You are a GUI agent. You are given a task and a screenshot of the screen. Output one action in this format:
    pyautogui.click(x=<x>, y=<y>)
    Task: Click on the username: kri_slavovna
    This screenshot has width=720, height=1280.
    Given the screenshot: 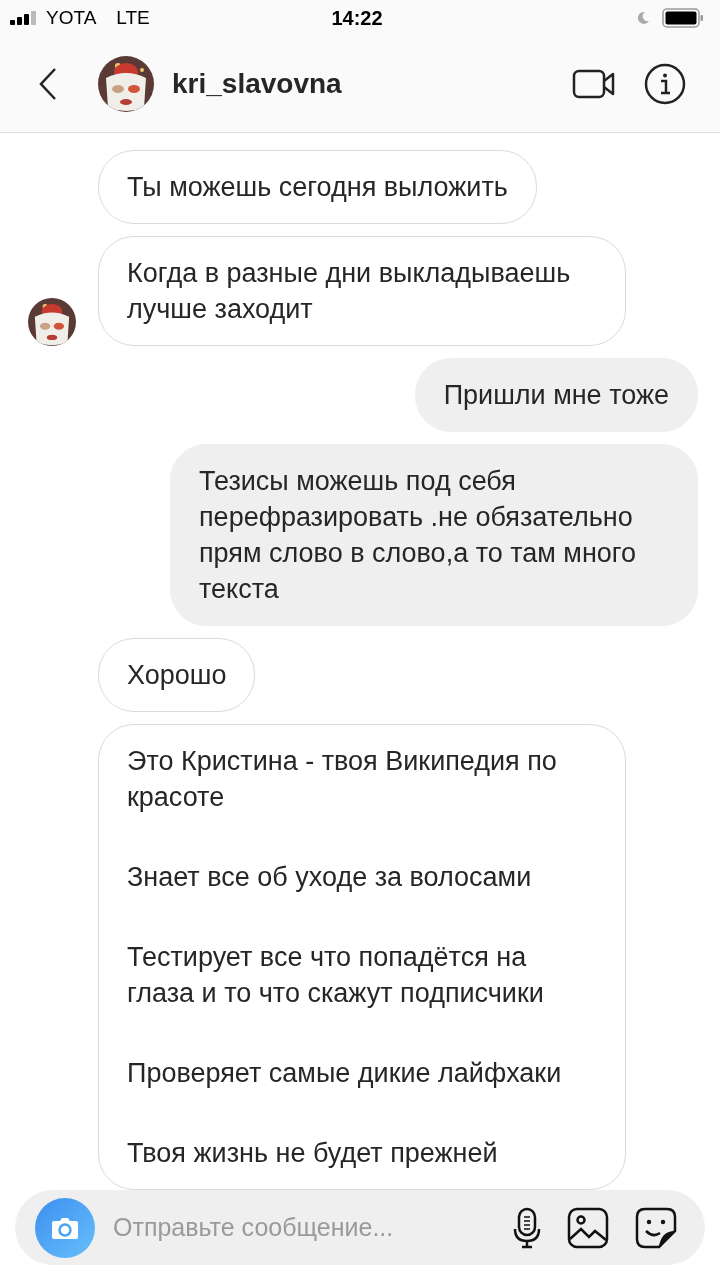 What is the action you would take?
    pyautogui.click(x=358, y=84)
    